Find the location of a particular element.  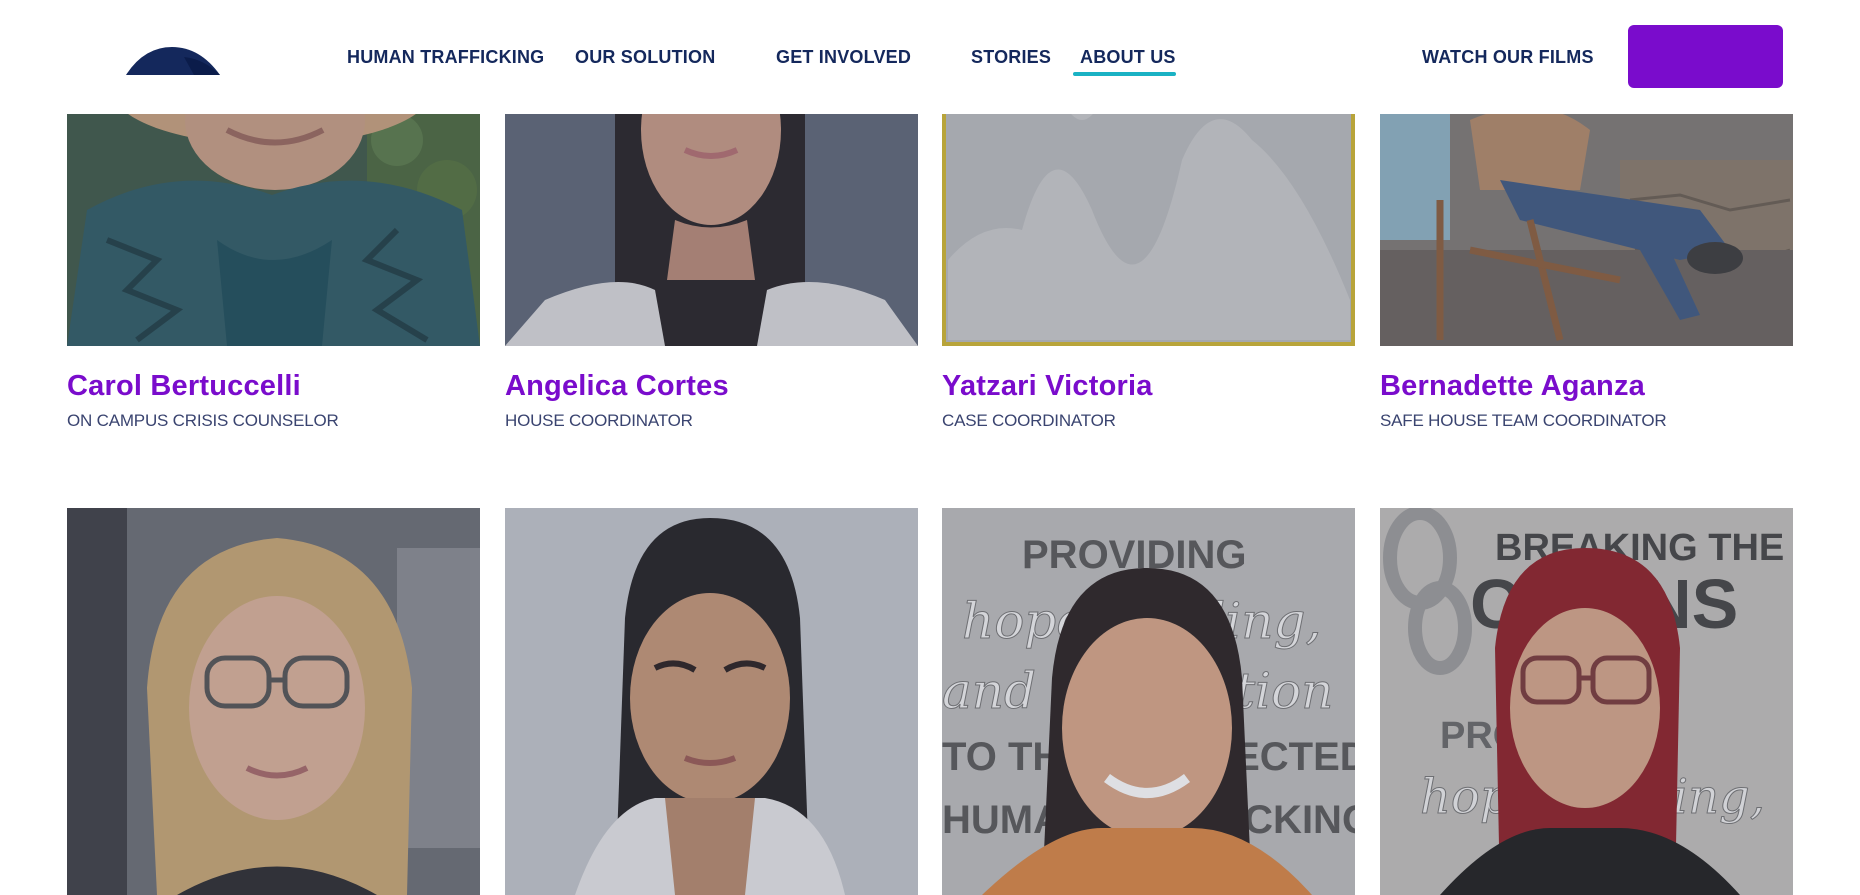

team-photo-carol is located at coordinates (273, 223).